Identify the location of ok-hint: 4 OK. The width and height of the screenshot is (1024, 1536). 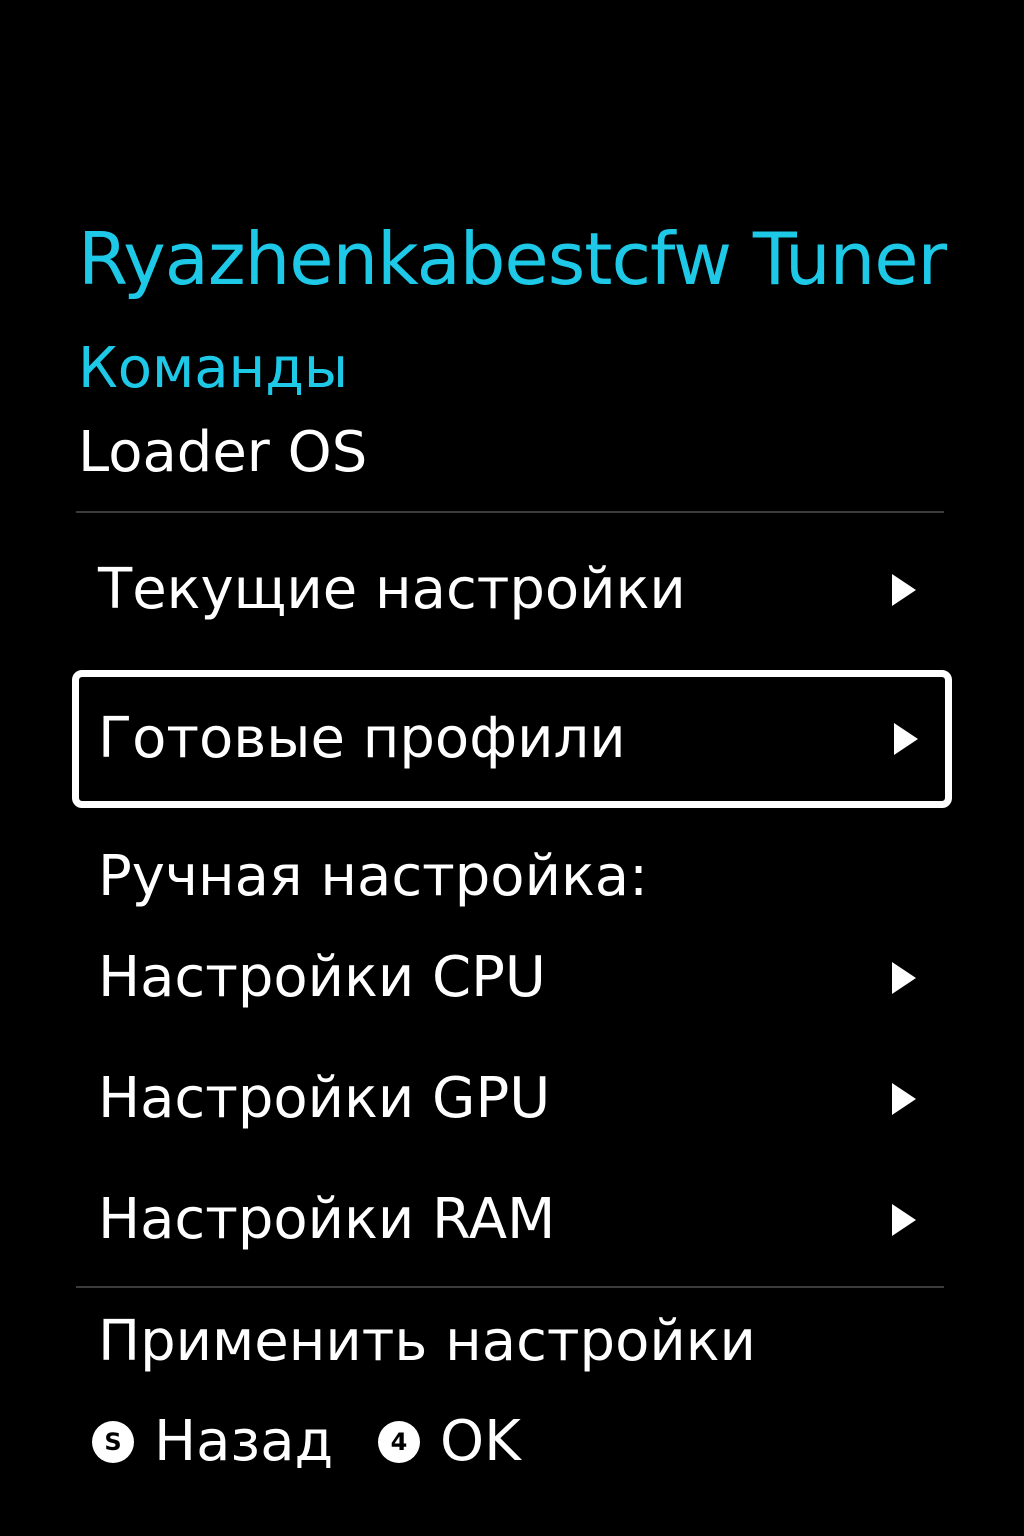
(449, 1442).